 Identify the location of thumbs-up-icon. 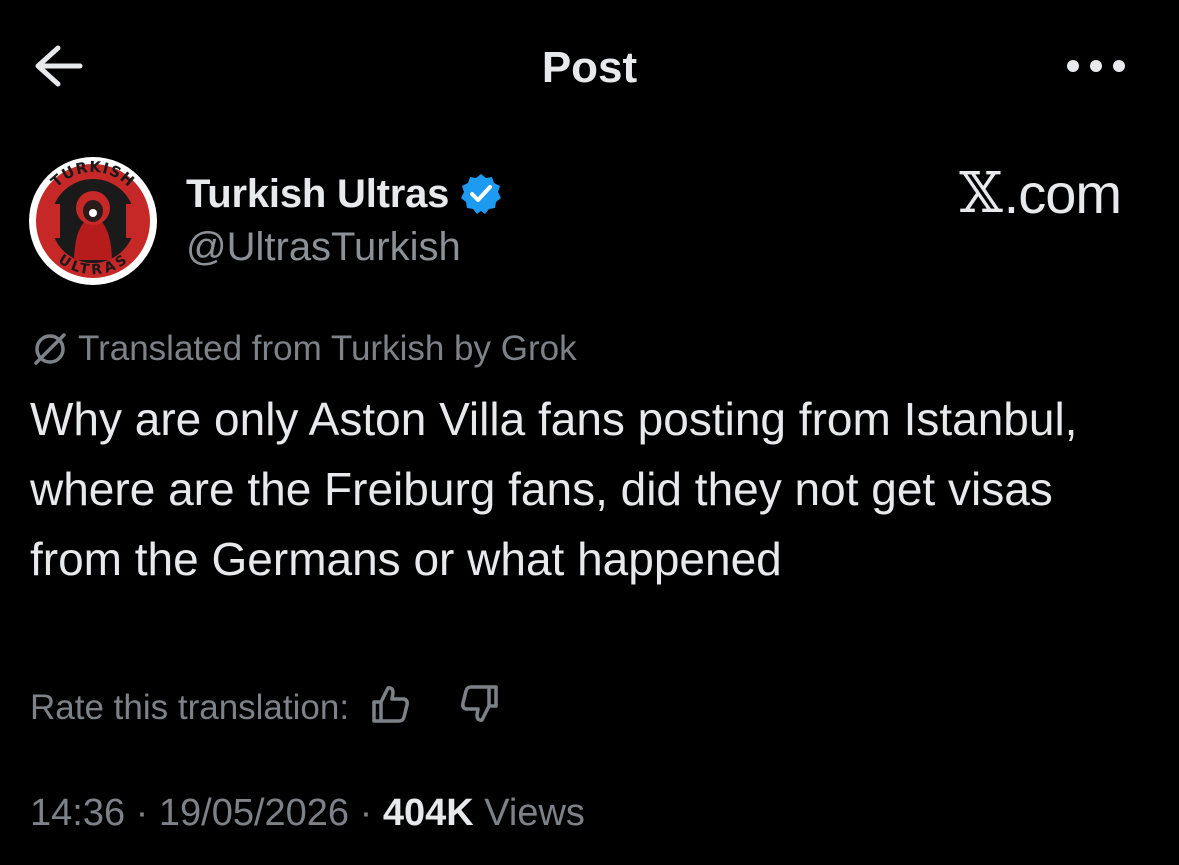
(391, 708).